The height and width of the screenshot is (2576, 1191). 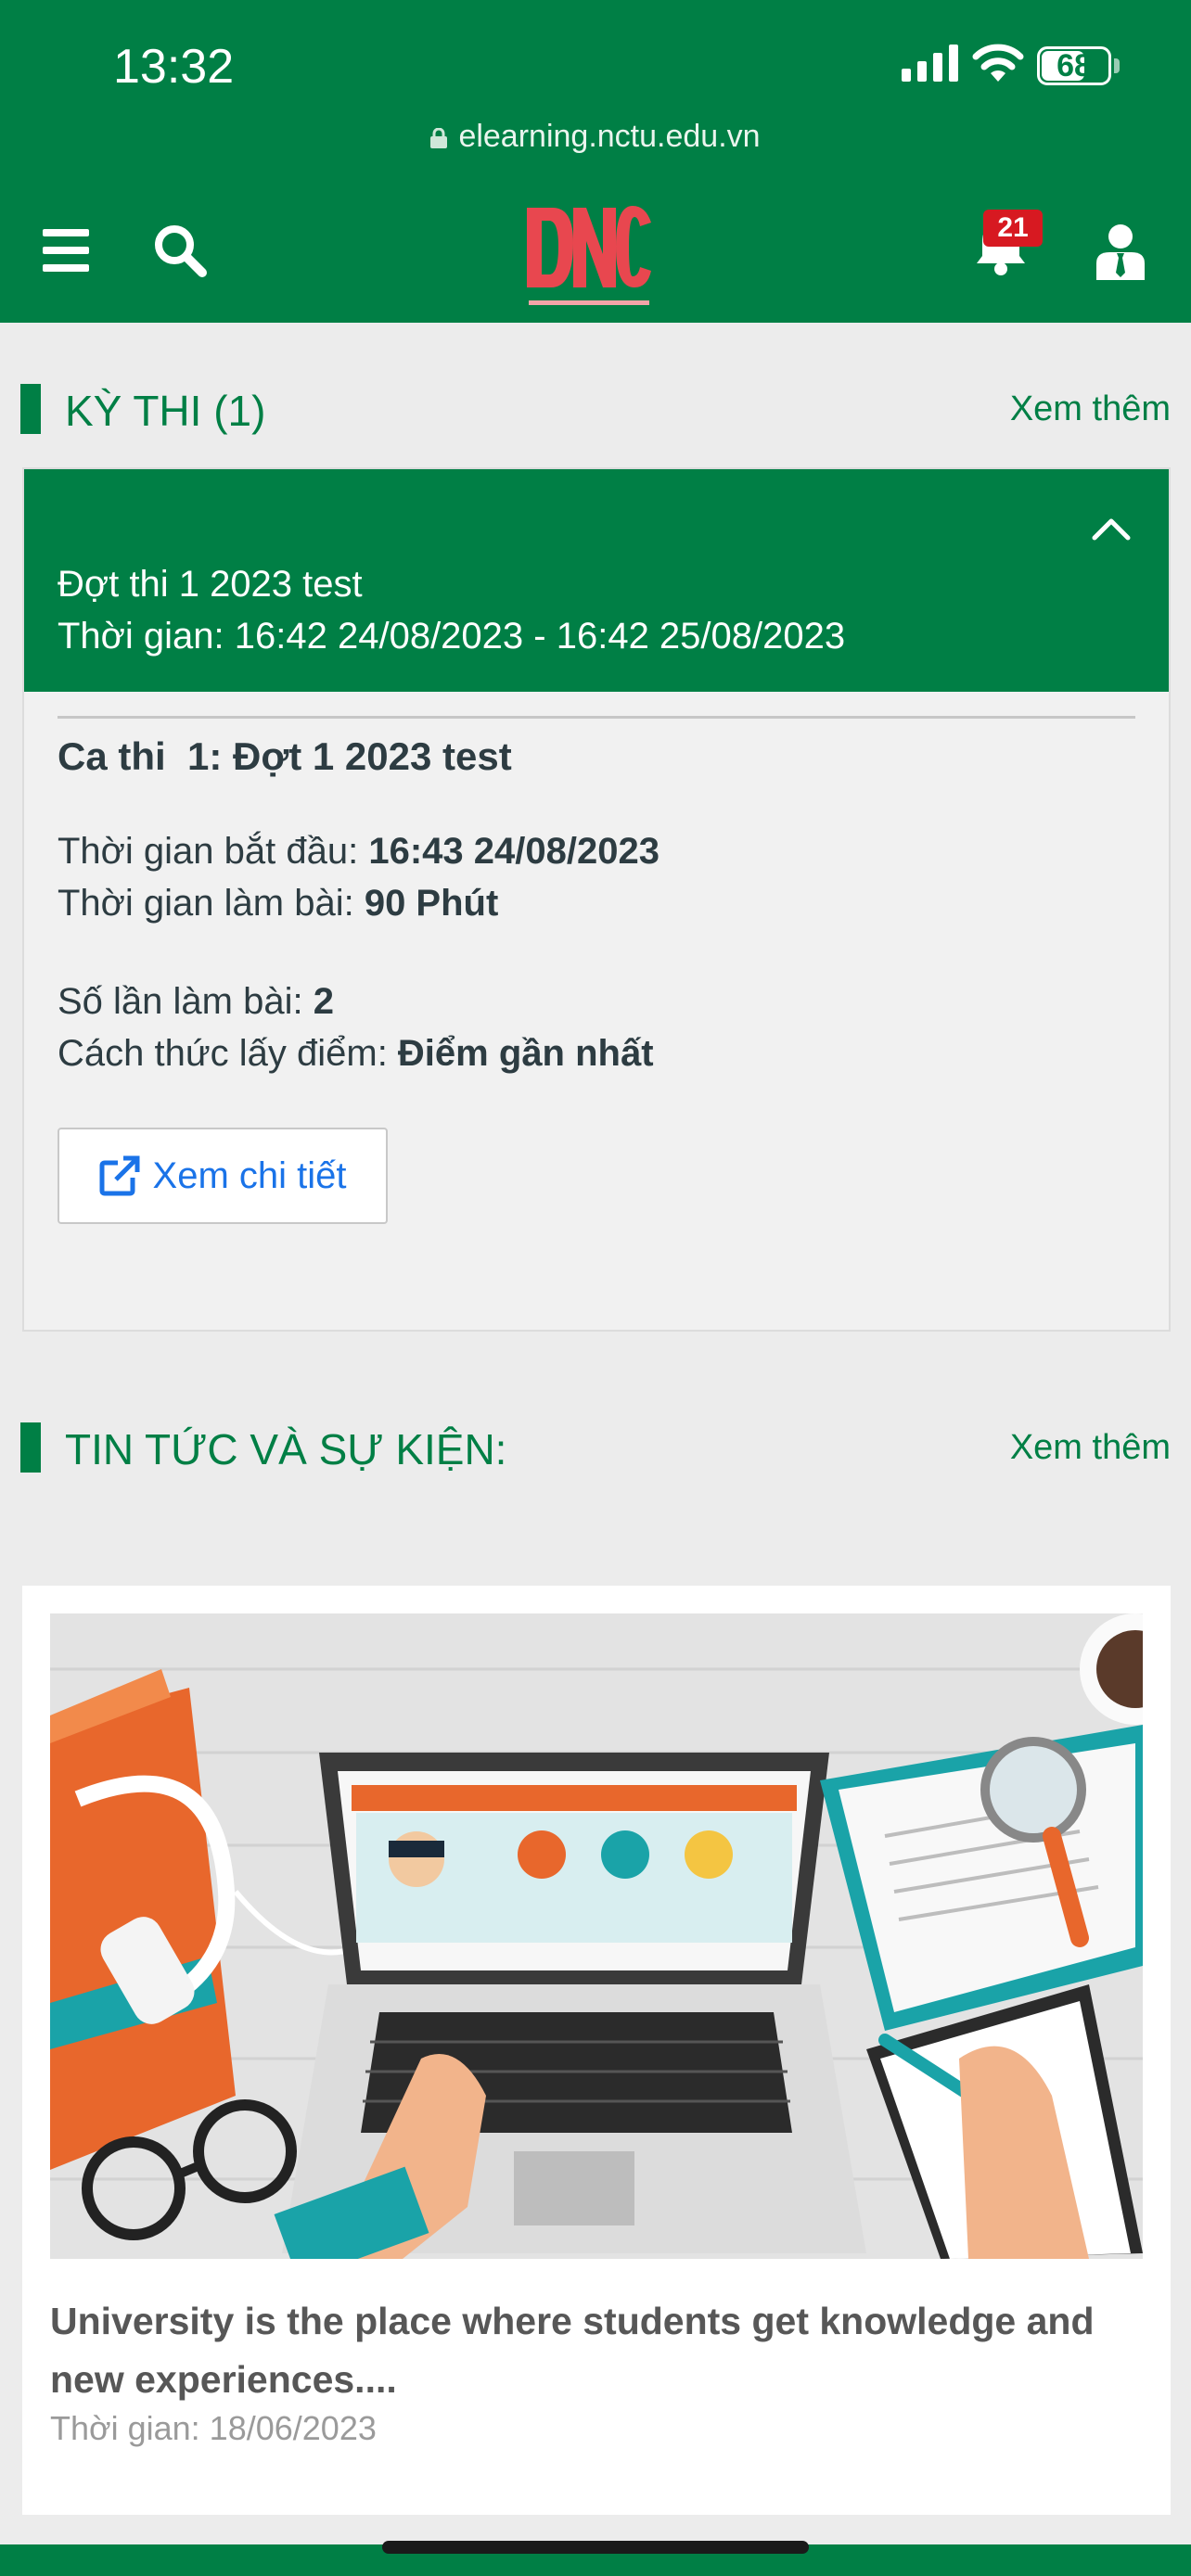 I want to click on home-indicator, so click(x=595, y=2547).